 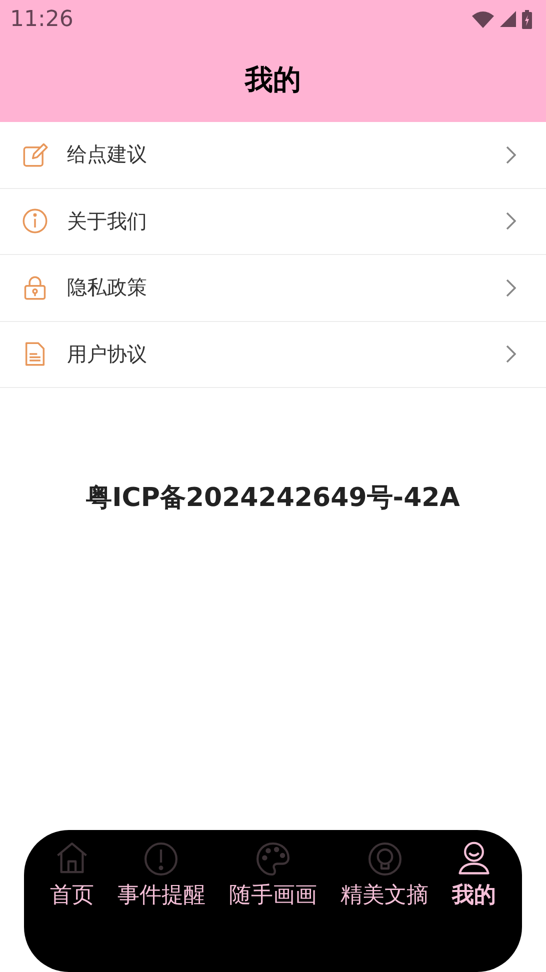 What do you see at coordinates (42, 19) in the screenshot?
I see `status-time: 11:26` at bounding box center [42, 19].